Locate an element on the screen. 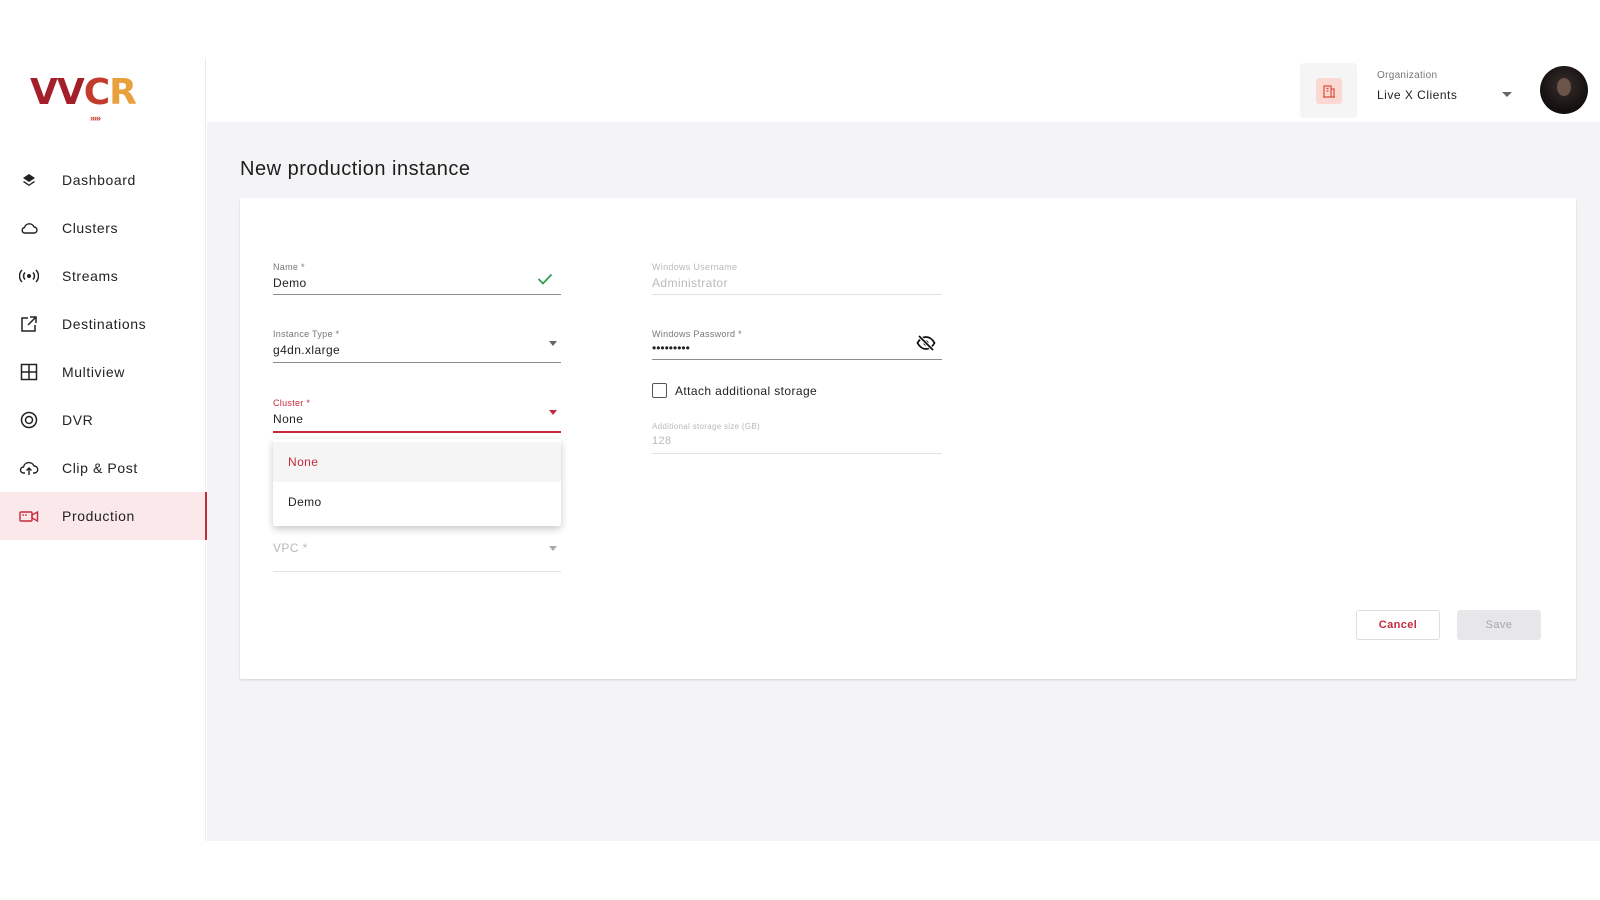  checkbox-box is located at coordinates (659, 390).